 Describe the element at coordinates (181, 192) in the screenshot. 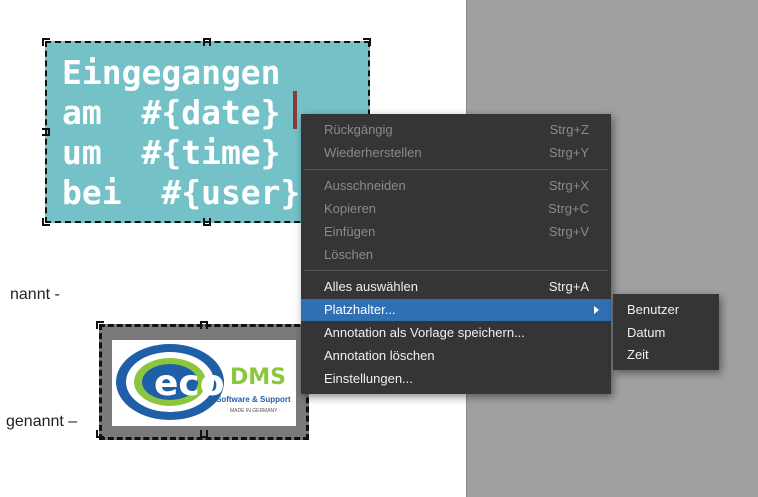

I see `annotation-line: bei #{user}` at that location.